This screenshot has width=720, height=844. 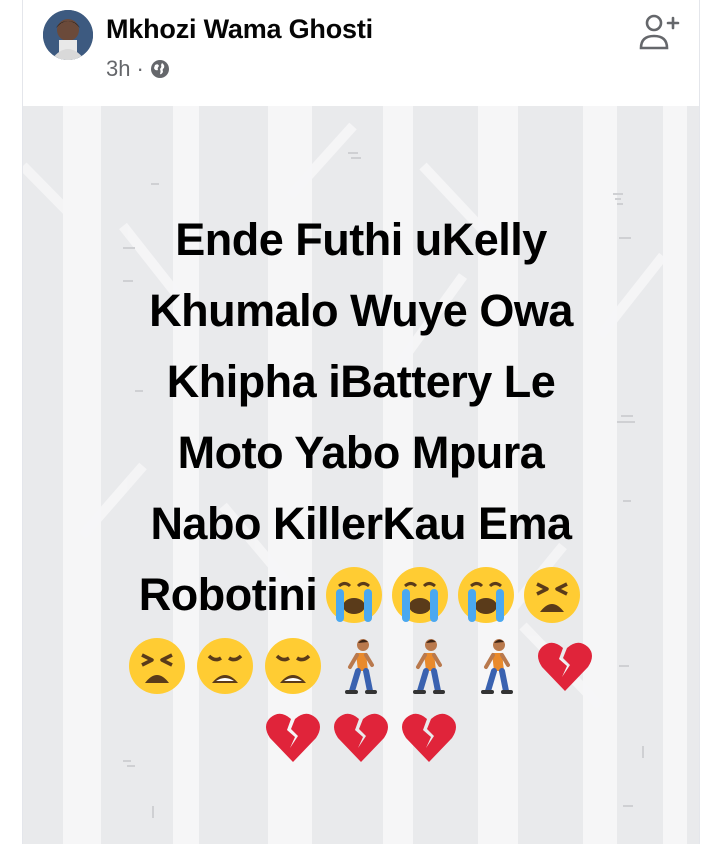 I want to click on post-meta: 3h ·, so click(x=138, y=69).